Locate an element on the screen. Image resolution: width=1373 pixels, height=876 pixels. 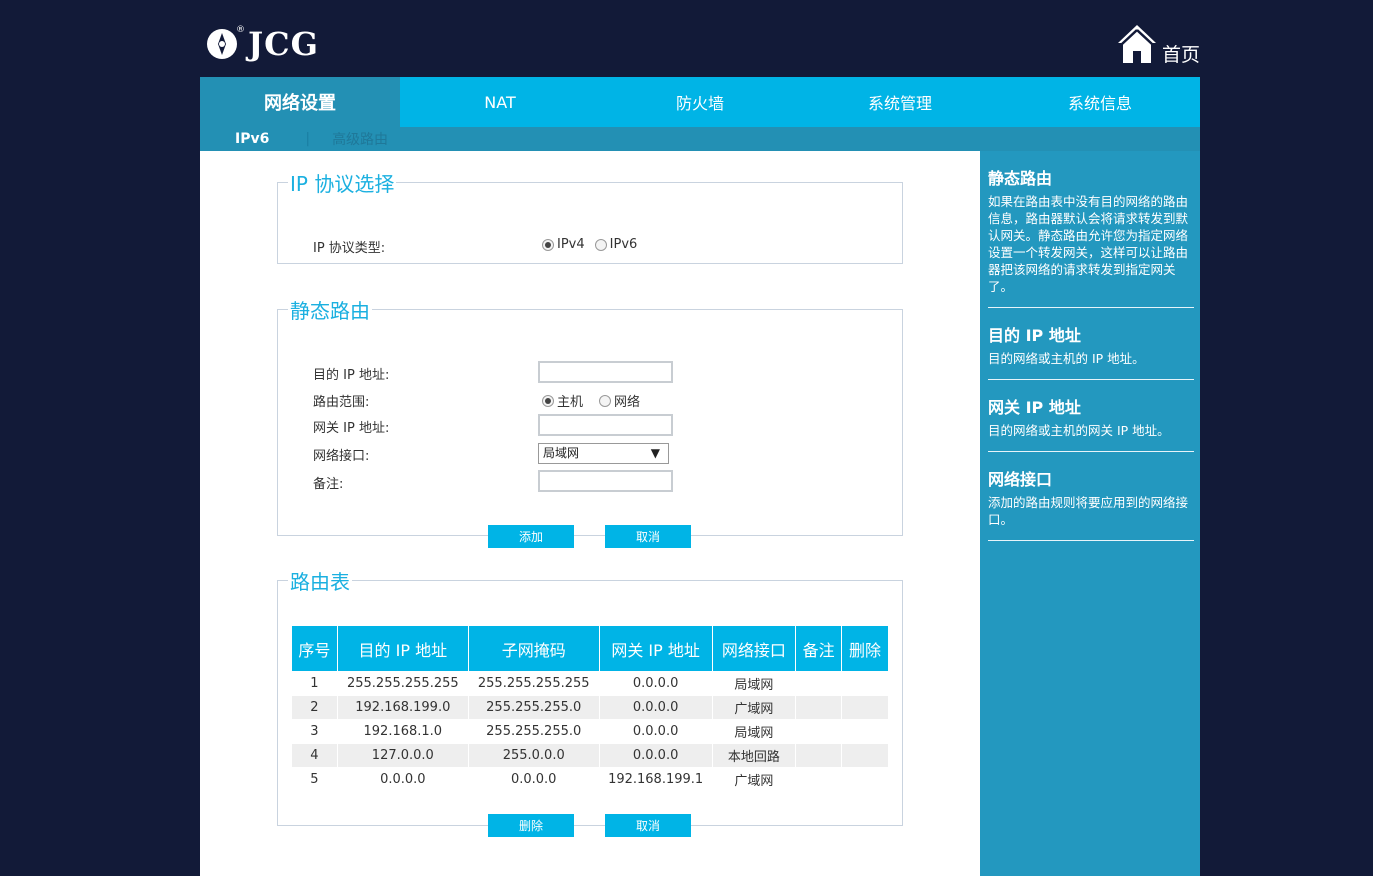
radio-ipv6: IPv6 is located at coordinates (616, 244).